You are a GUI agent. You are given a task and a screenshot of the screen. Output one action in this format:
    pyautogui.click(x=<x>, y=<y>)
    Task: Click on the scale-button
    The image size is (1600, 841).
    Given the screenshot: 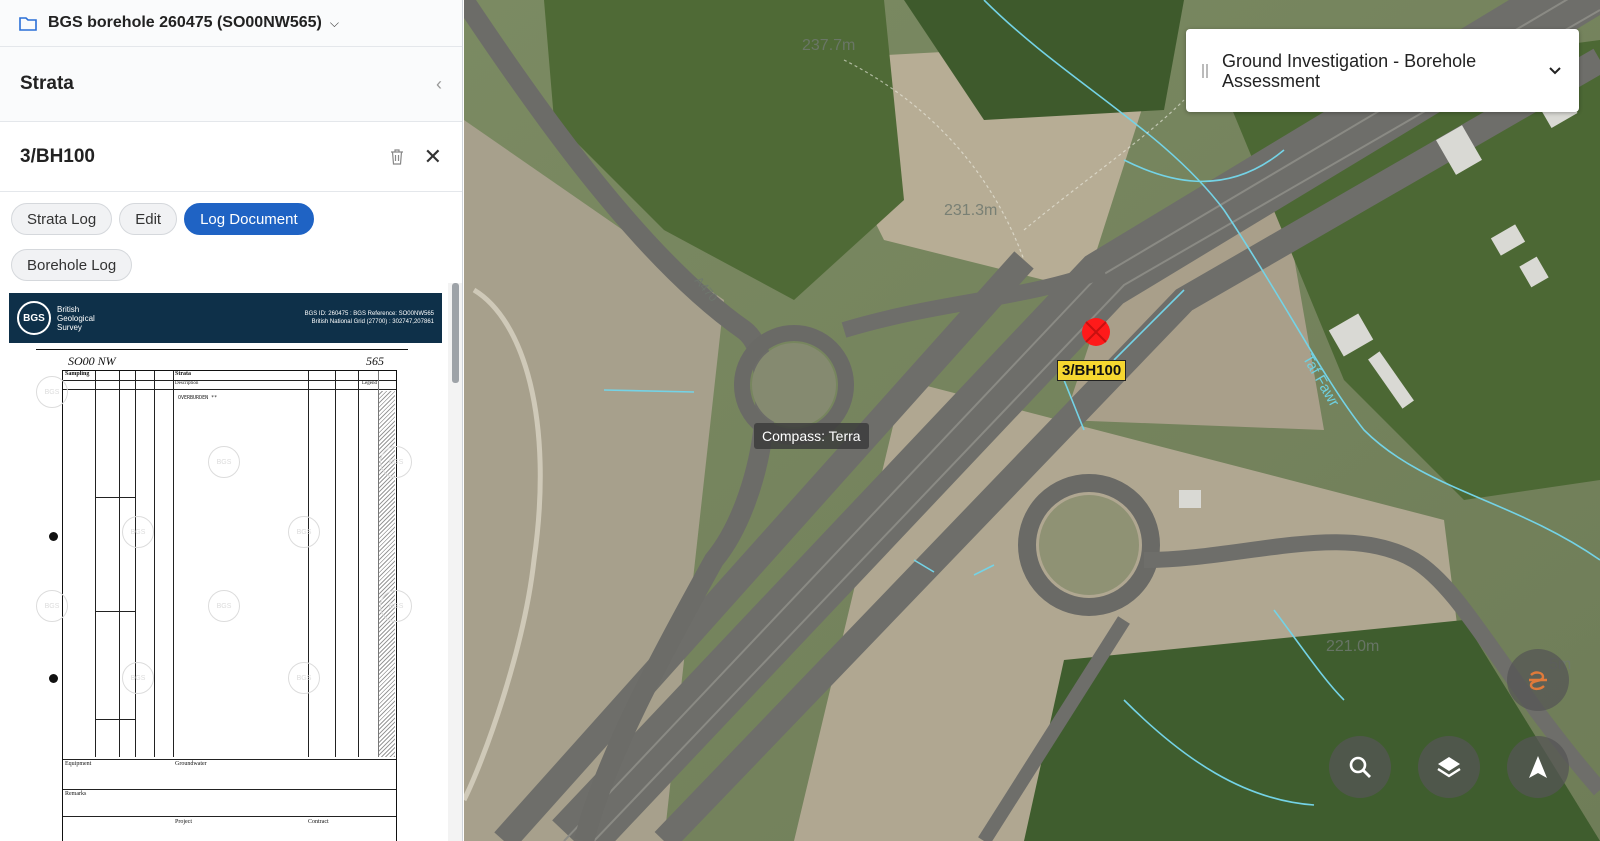 What is the action you would take?
    pyautogui.click(x=1538, y=680)
    